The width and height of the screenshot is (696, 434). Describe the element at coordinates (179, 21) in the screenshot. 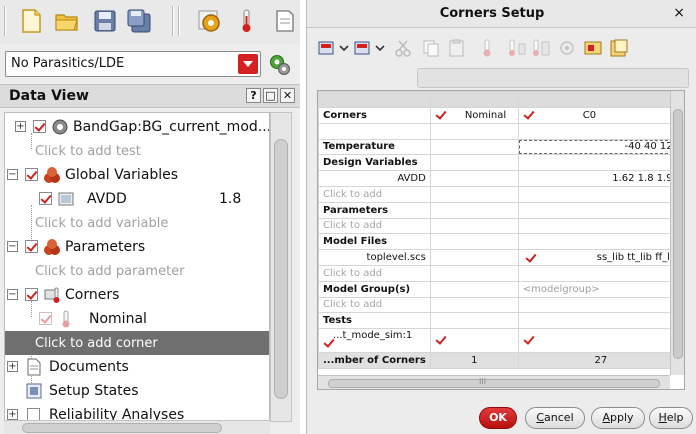

I see `toolbar-separator` at that location.